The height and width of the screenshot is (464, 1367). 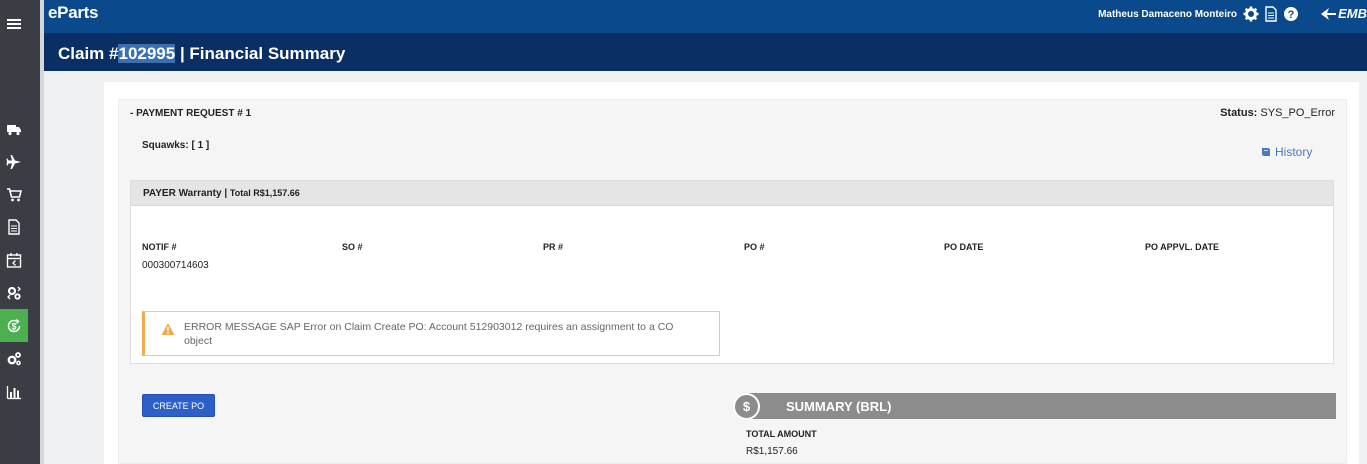 I want to click on summary-header: SUMMARY (BRL), so click(x=1041, y=406).